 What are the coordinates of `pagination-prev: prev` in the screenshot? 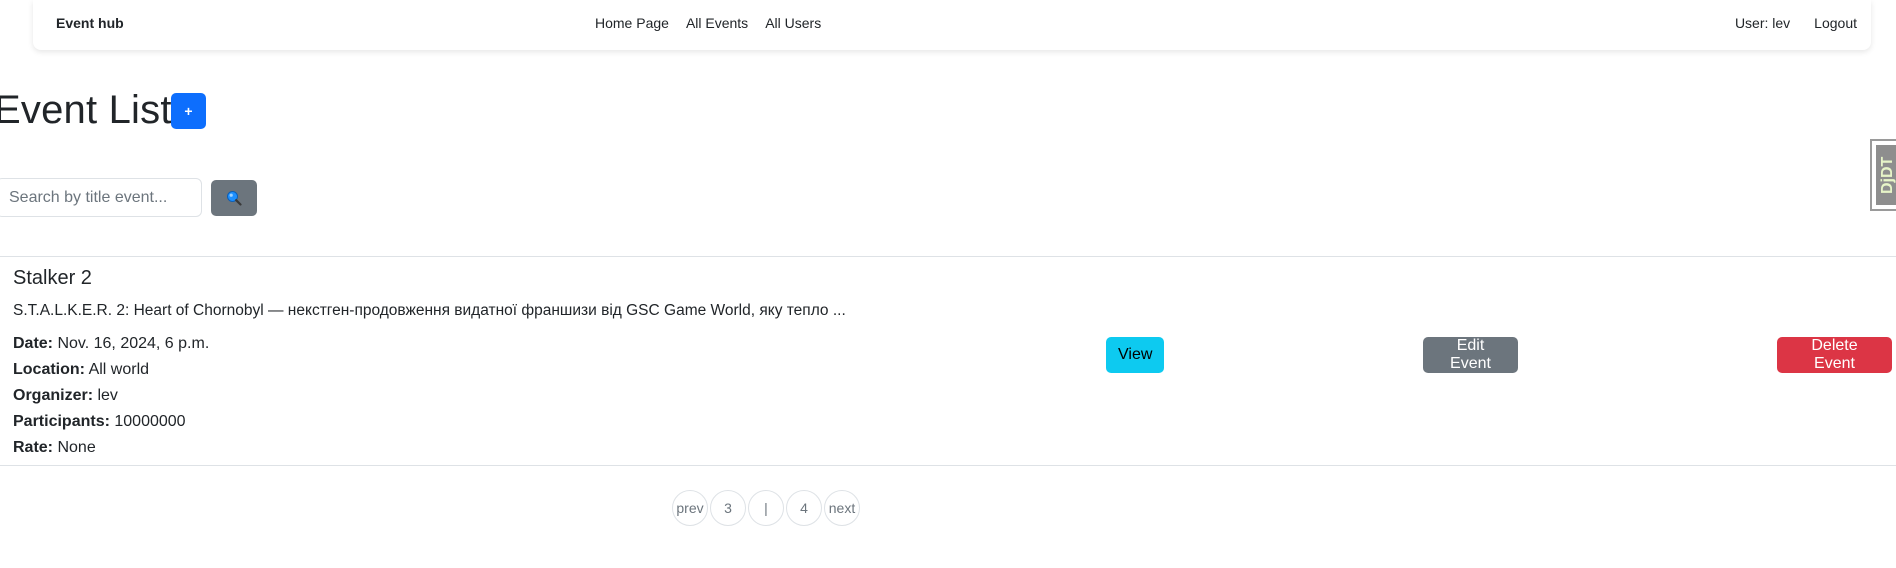 It's located at (690, 508).